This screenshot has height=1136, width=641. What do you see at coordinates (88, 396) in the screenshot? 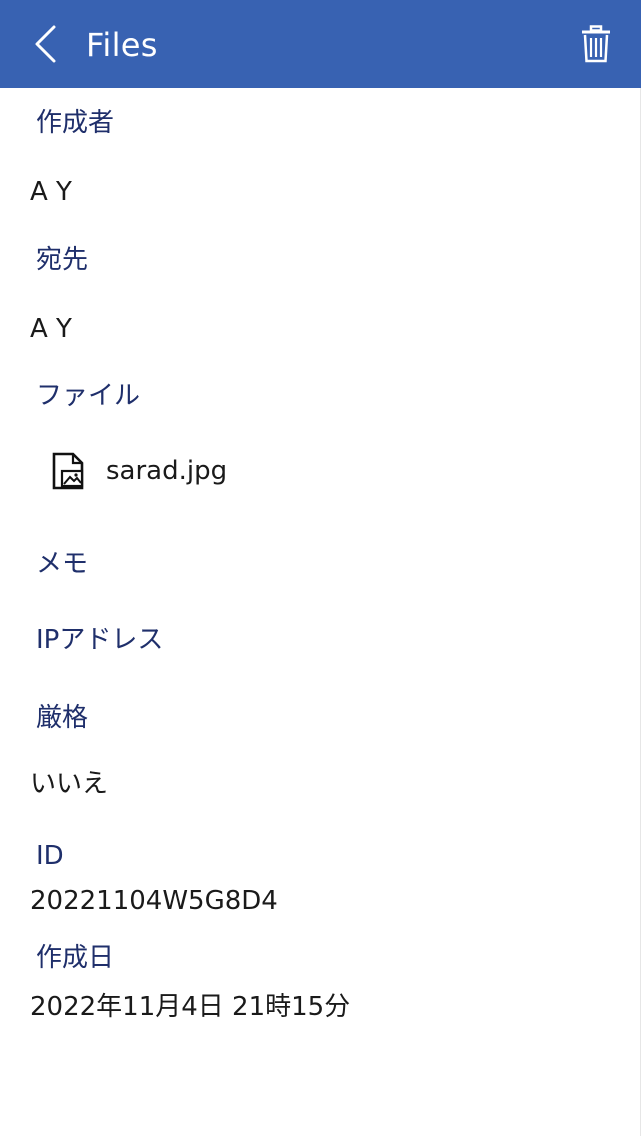
I see `file-label: ファイル` at bounding box center [88, 396].